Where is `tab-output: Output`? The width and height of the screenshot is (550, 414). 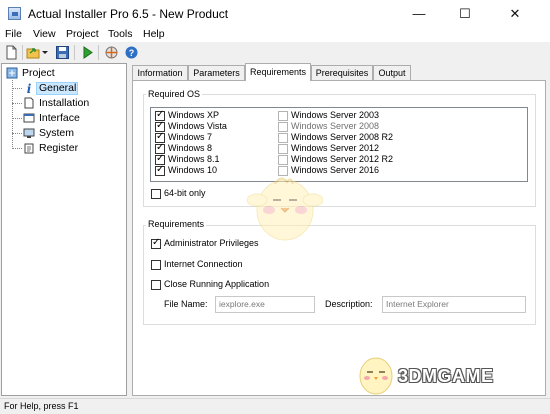 tab-output: Output is located at coordinates (392, 72).